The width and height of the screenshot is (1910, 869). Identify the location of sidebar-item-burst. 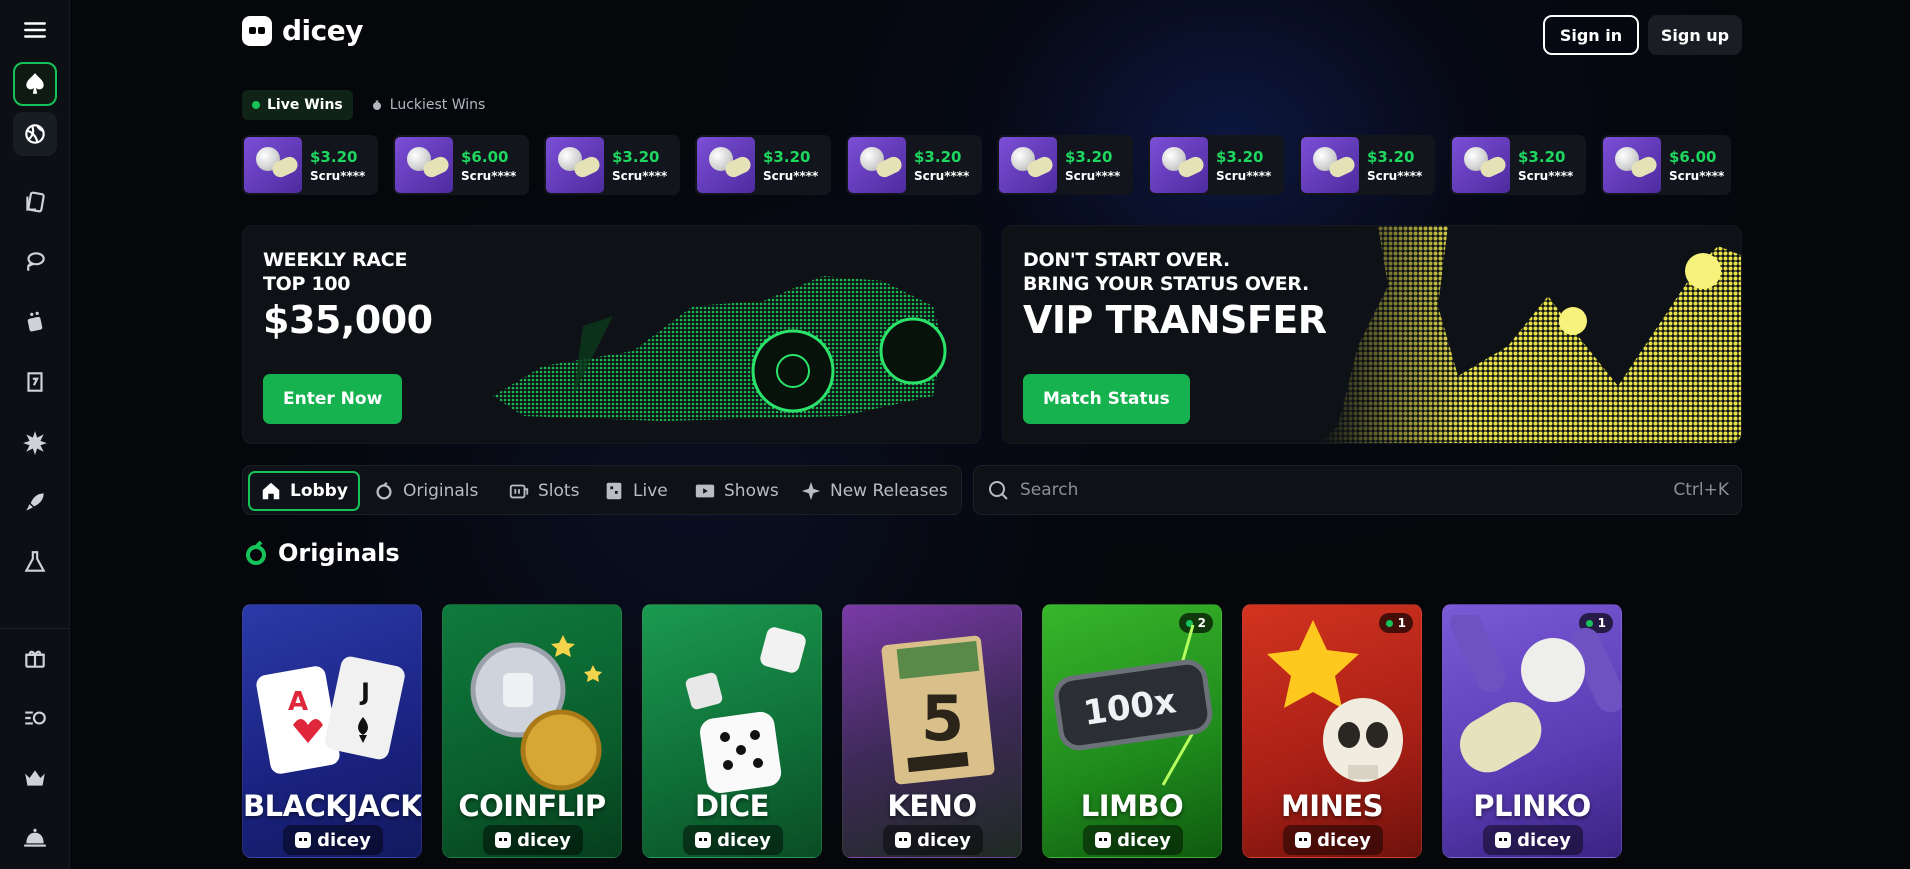
(35, 442).